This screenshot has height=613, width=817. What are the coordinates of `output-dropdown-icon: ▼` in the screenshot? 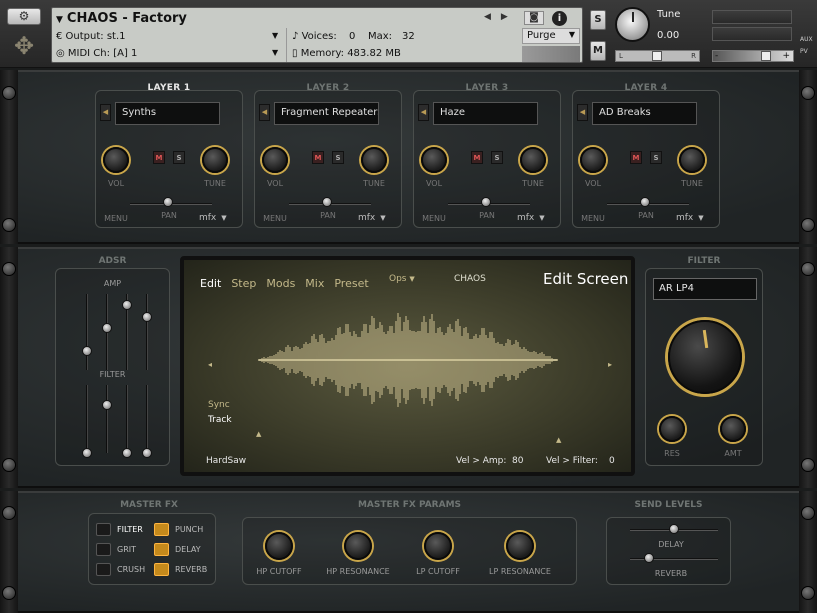 It's located at (275, 35).